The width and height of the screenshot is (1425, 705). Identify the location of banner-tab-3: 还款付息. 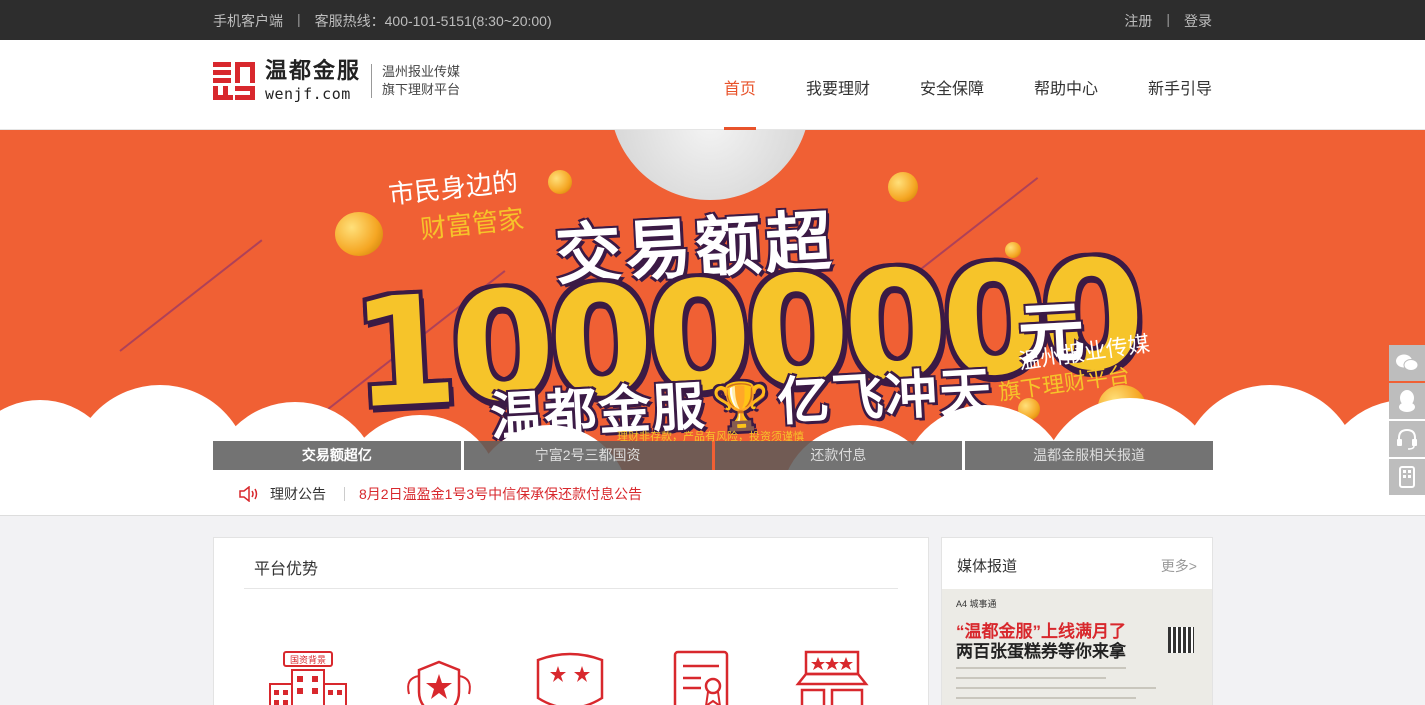
(838, 455).